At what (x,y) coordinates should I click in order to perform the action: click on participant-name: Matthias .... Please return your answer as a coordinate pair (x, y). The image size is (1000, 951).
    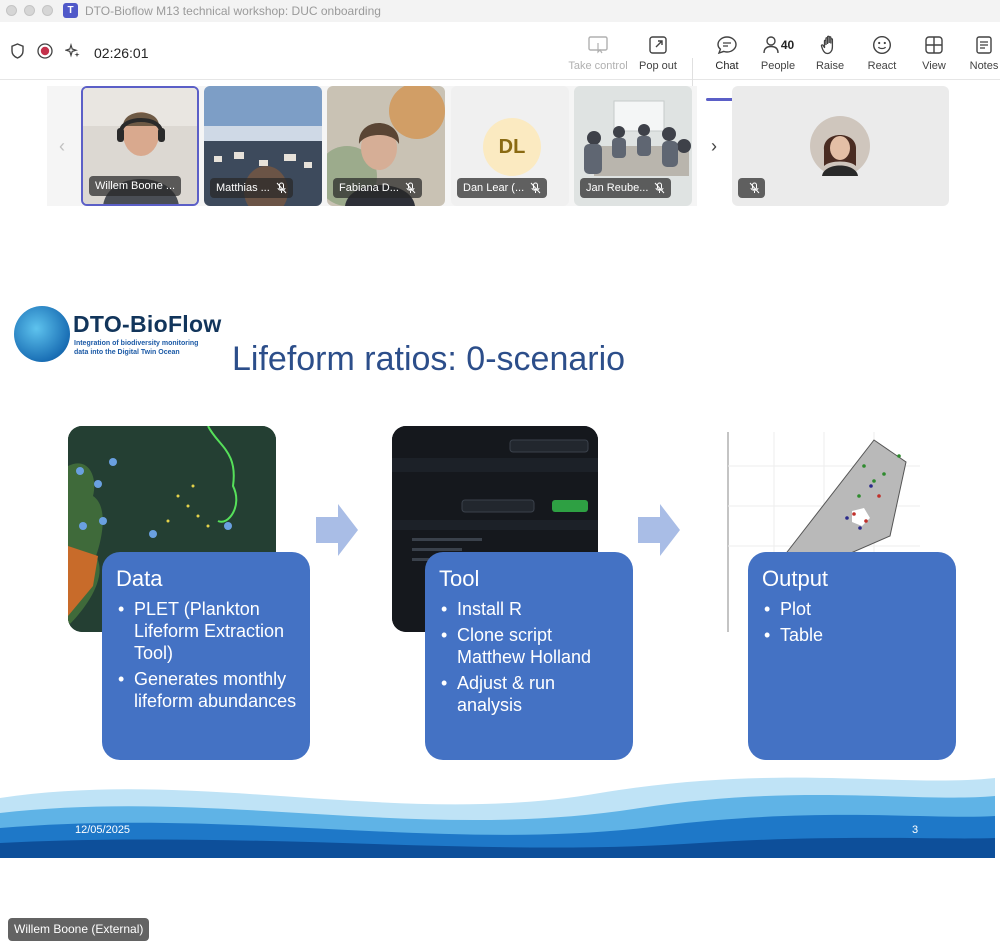
    Looking at the image, I should click on (251, 188).